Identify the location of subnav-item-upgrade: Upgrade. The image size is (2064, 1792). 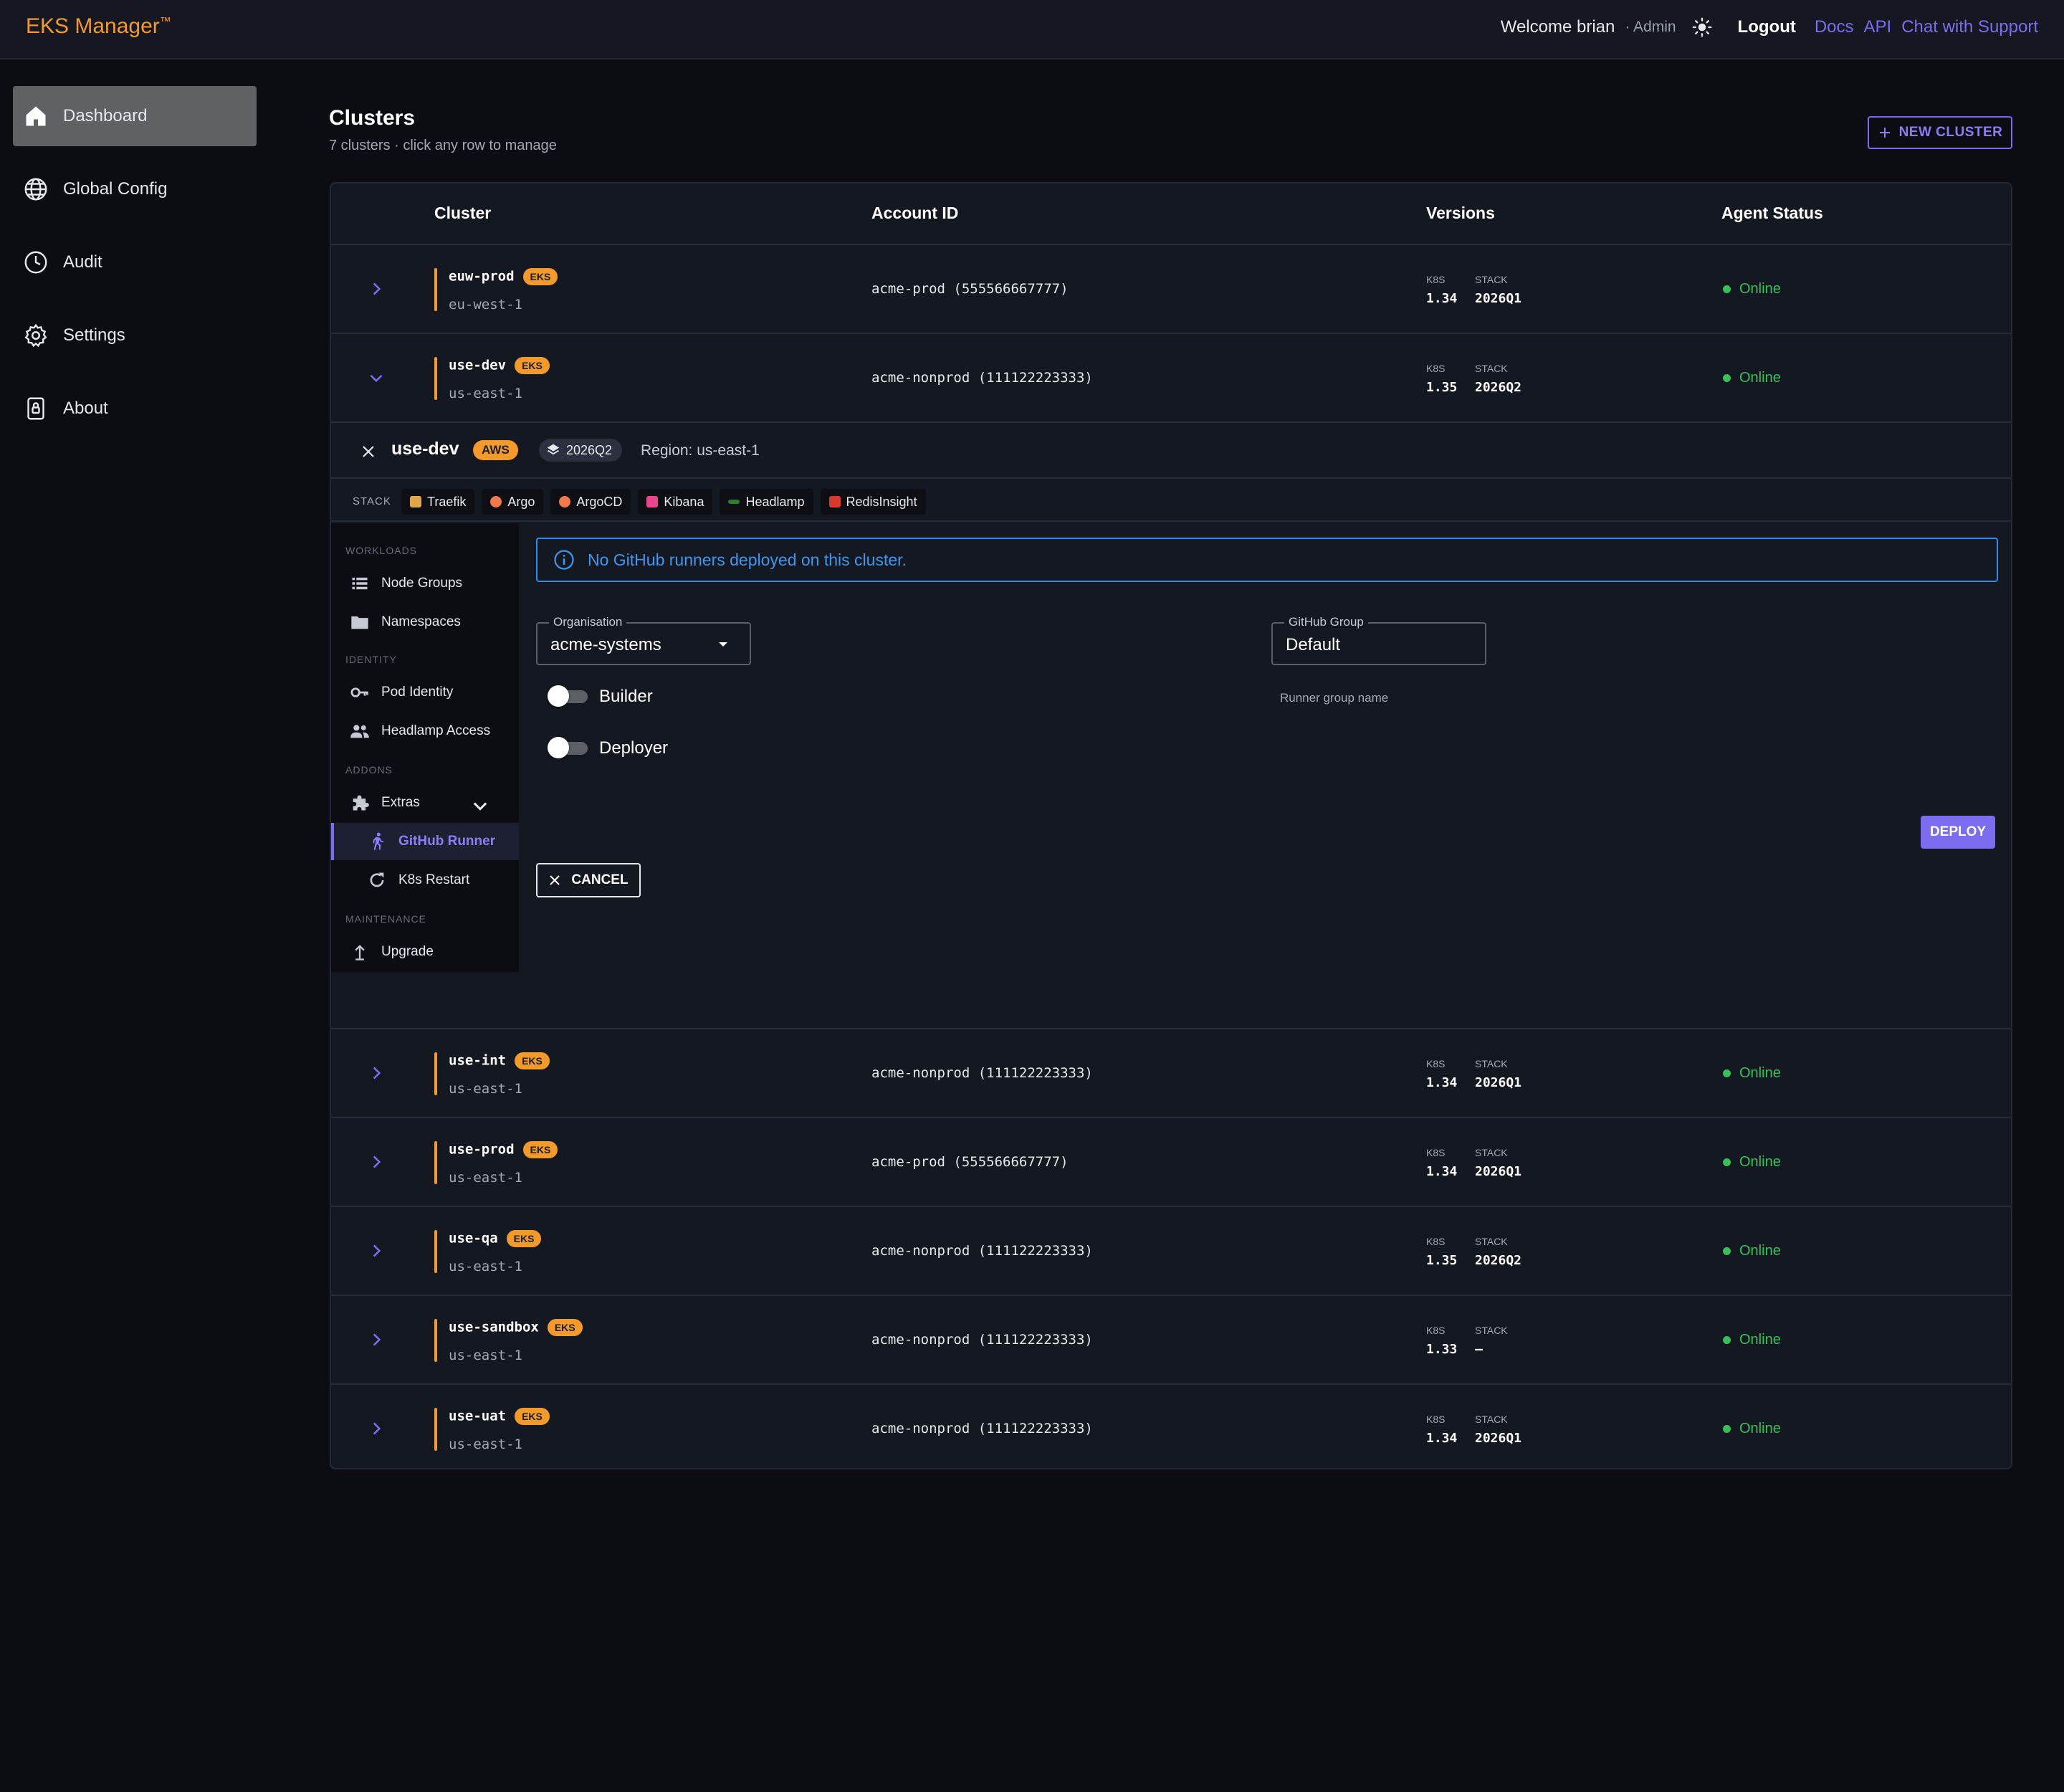
(425, 952).